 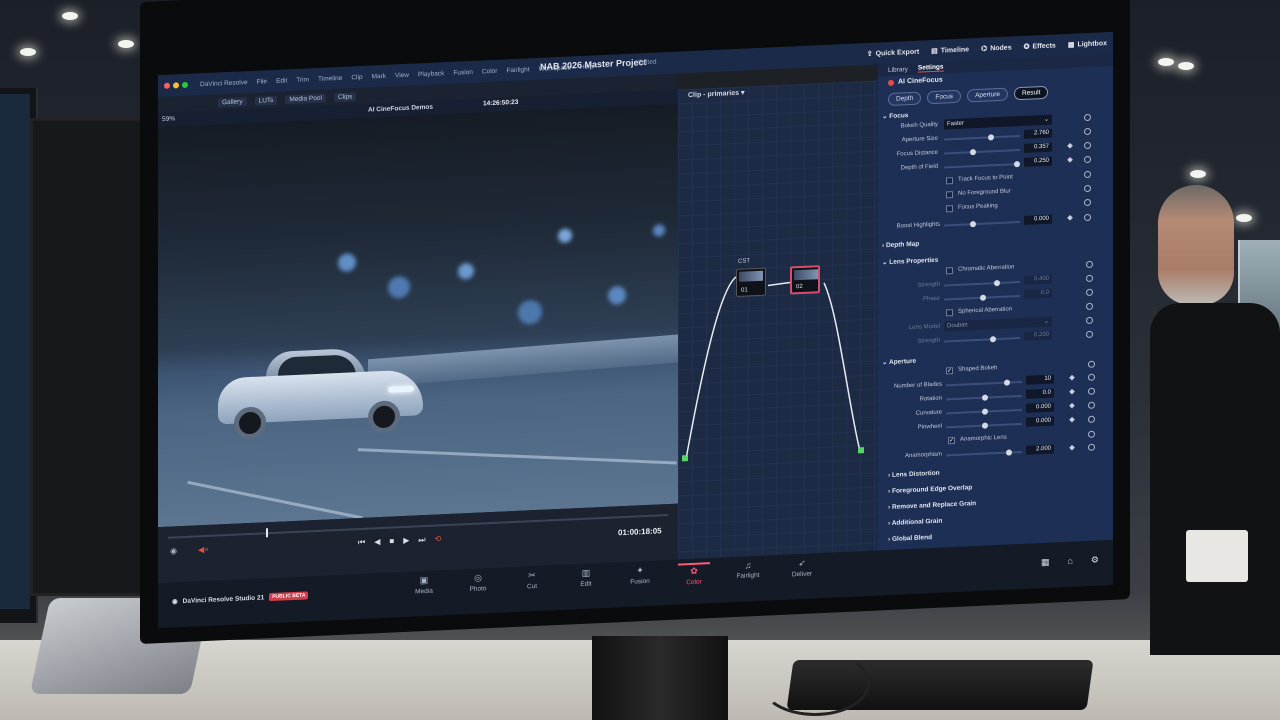 I want to click on number-of-blades-slider, so click(x=984, y=383).